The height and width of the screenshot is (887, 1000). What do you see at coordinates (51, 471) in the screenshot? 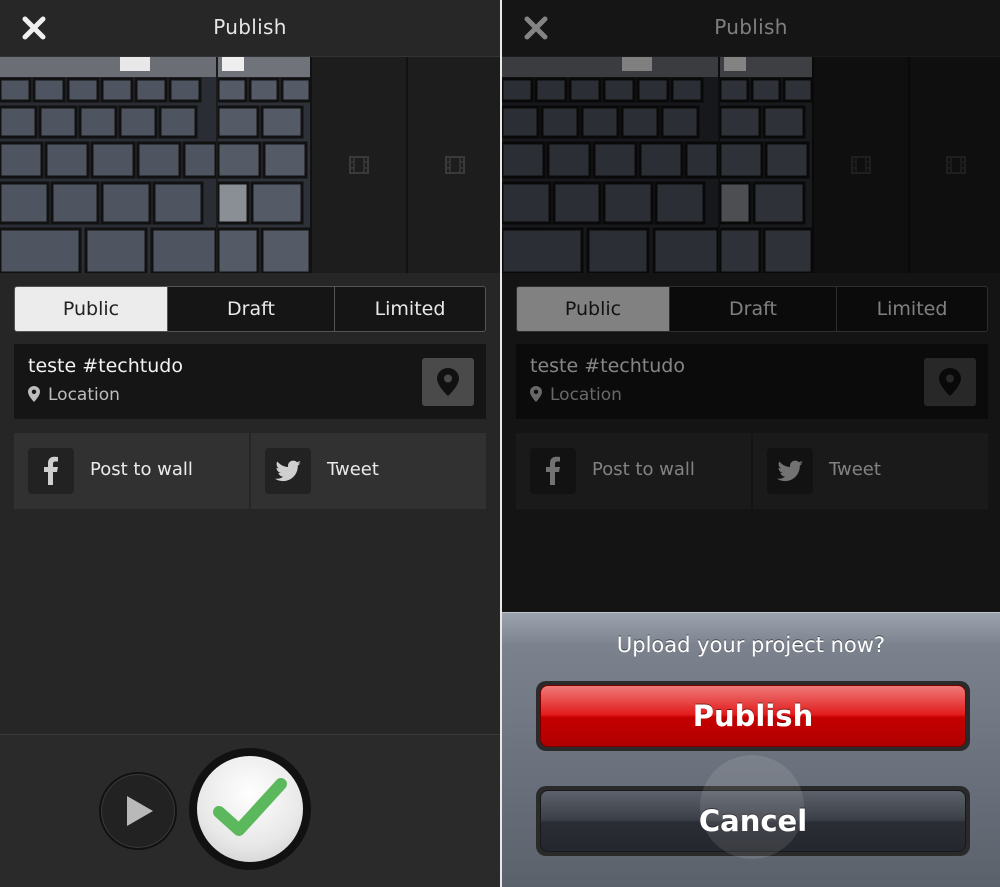
I see `facebook-icon` at bounding box center [51, 471].